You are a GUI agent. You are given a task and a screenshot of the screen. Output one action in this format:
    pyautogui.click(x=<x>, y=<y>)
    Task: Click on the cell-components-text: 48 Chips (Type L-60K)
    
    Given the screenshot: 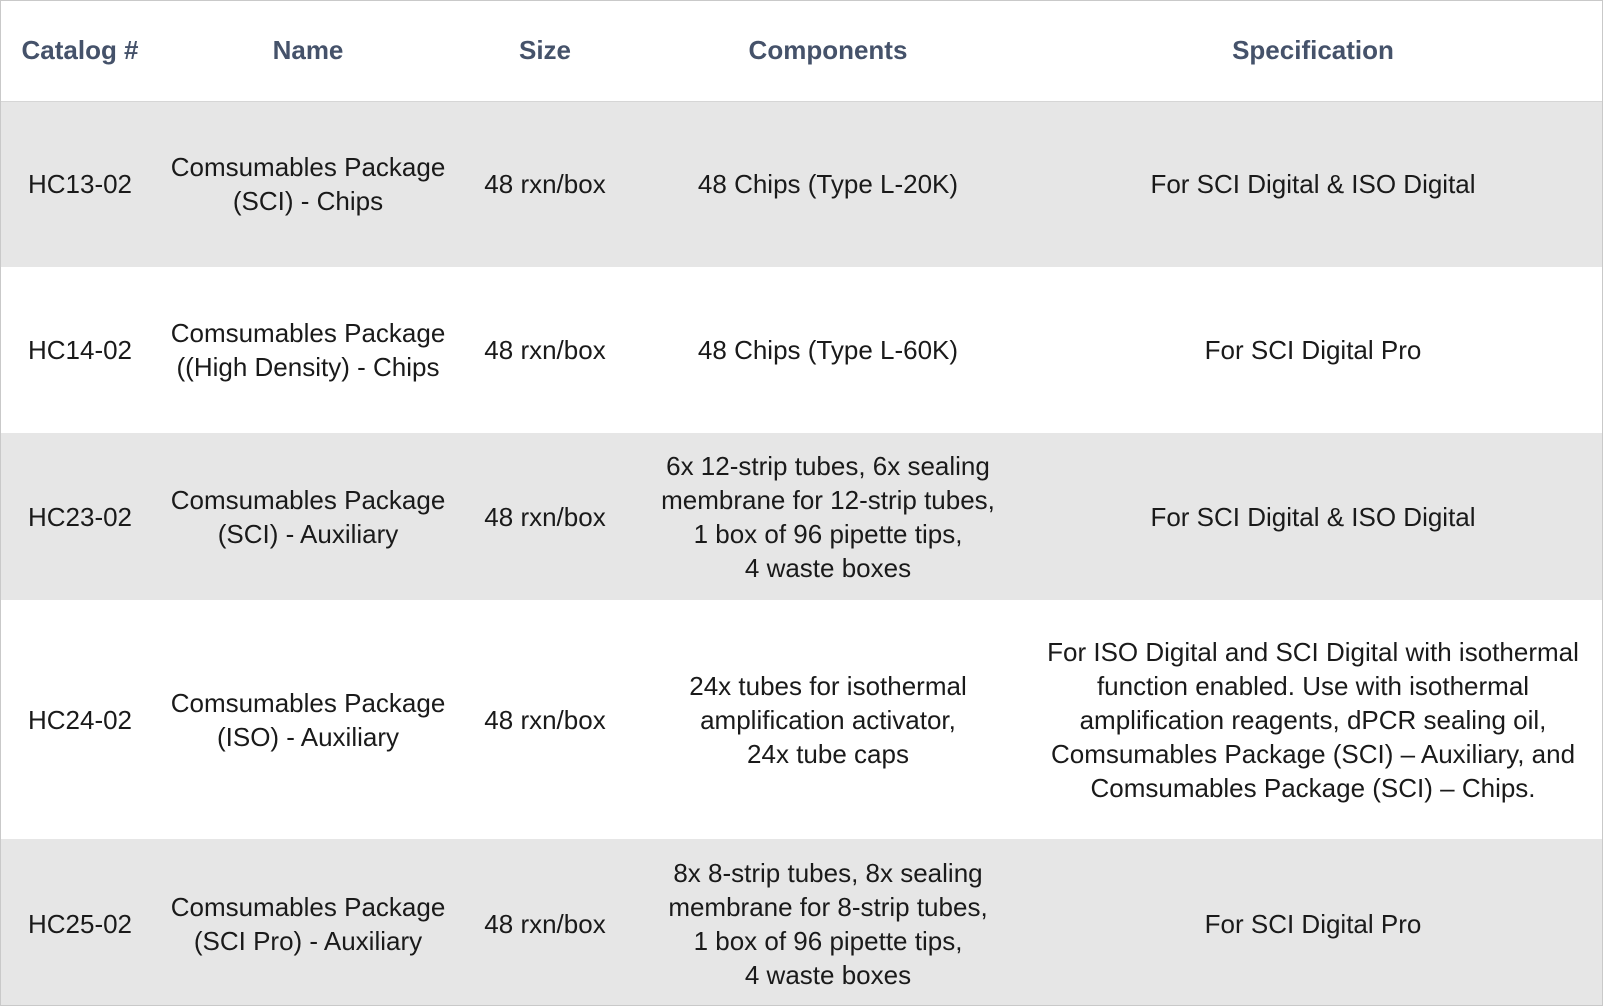 What is the action you would take?
    pyautogui.click(x=828, y=350)
    